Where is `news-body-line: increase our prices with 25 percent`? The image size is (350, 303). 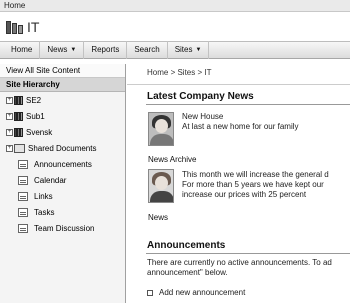 news-body-line: increase our prices with 25 percent is located at coordinates (244, 194).